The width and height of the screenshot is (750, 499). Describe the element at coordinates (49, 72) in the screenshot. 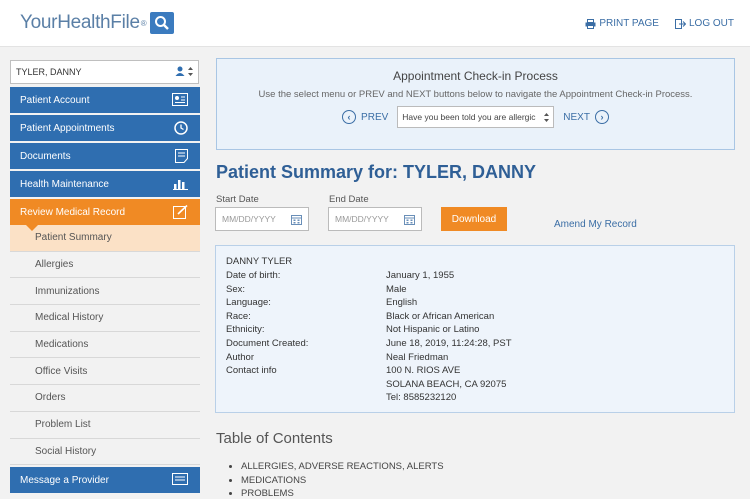

I see `patient-select-value: TYLER, DANNY` at that location.